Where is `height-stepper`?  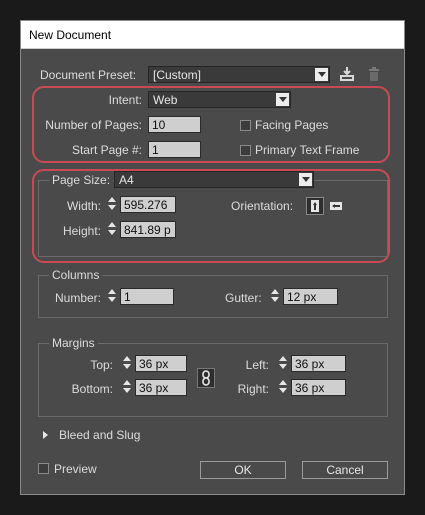
height-stepper is located at coordinates (112, 229).